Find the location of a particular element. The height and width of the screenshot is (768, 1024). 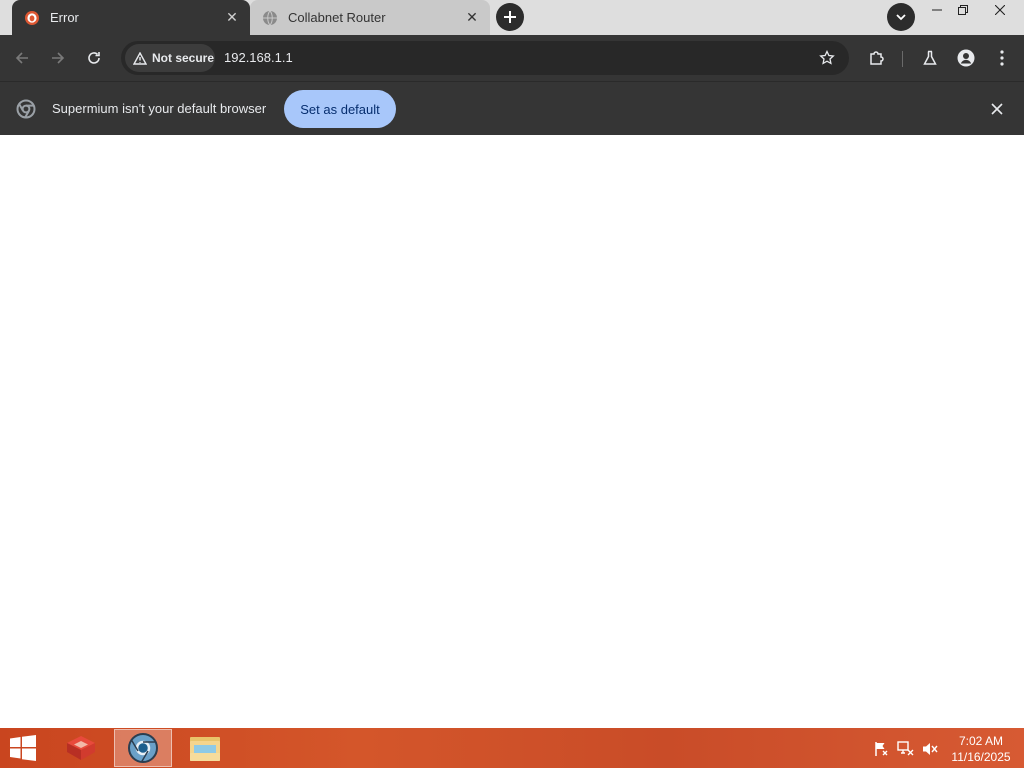

labs-button is located at coordinates (930, 58).